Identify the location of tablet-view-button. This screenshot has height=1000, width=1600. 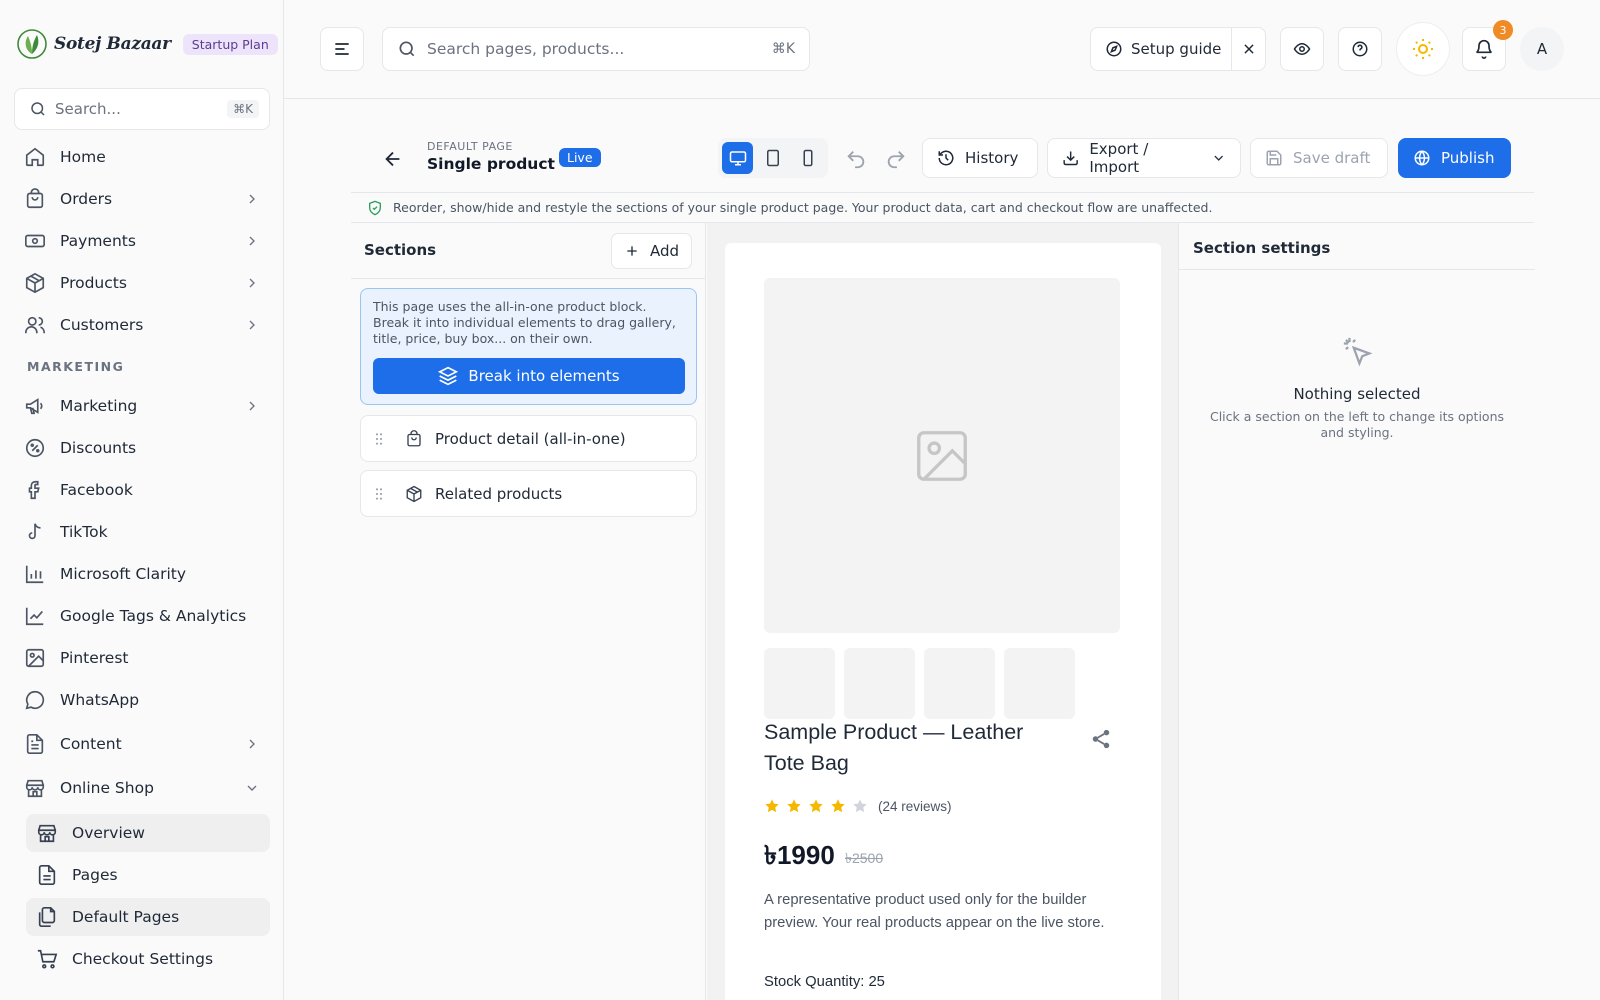
(772, 158).